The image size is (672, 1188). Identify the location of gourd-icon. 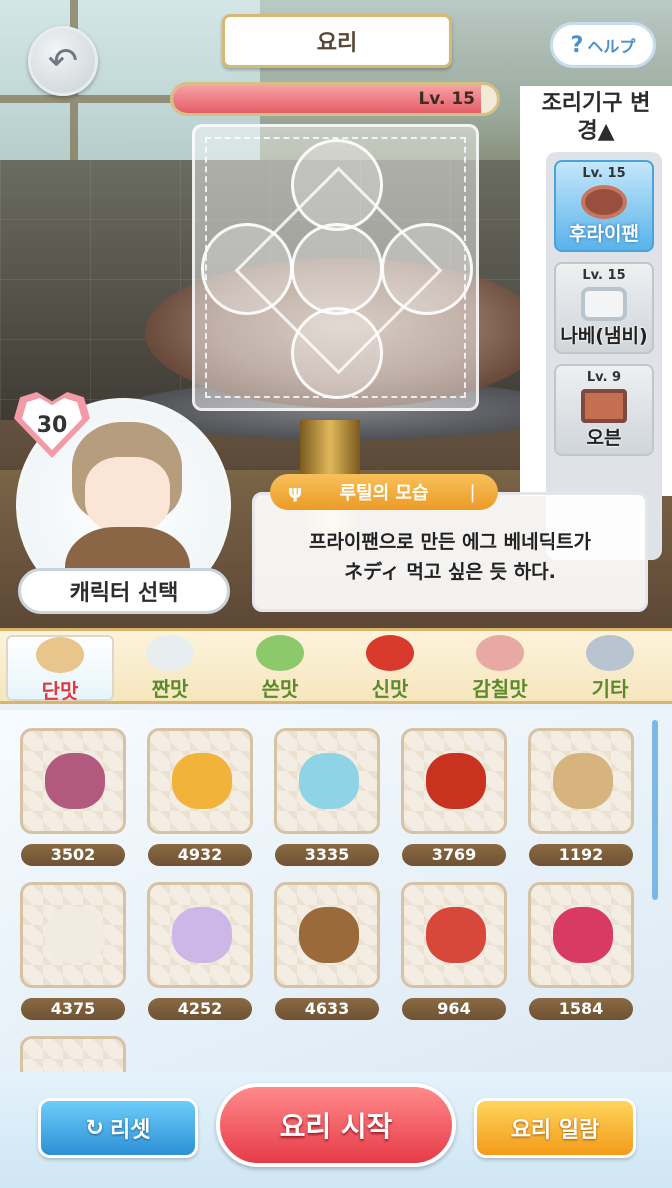
(456, 781).